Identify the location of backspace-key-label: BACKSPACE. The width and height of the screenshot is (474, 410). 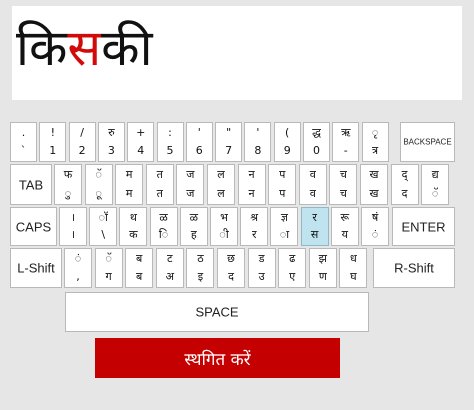
(427, 142).